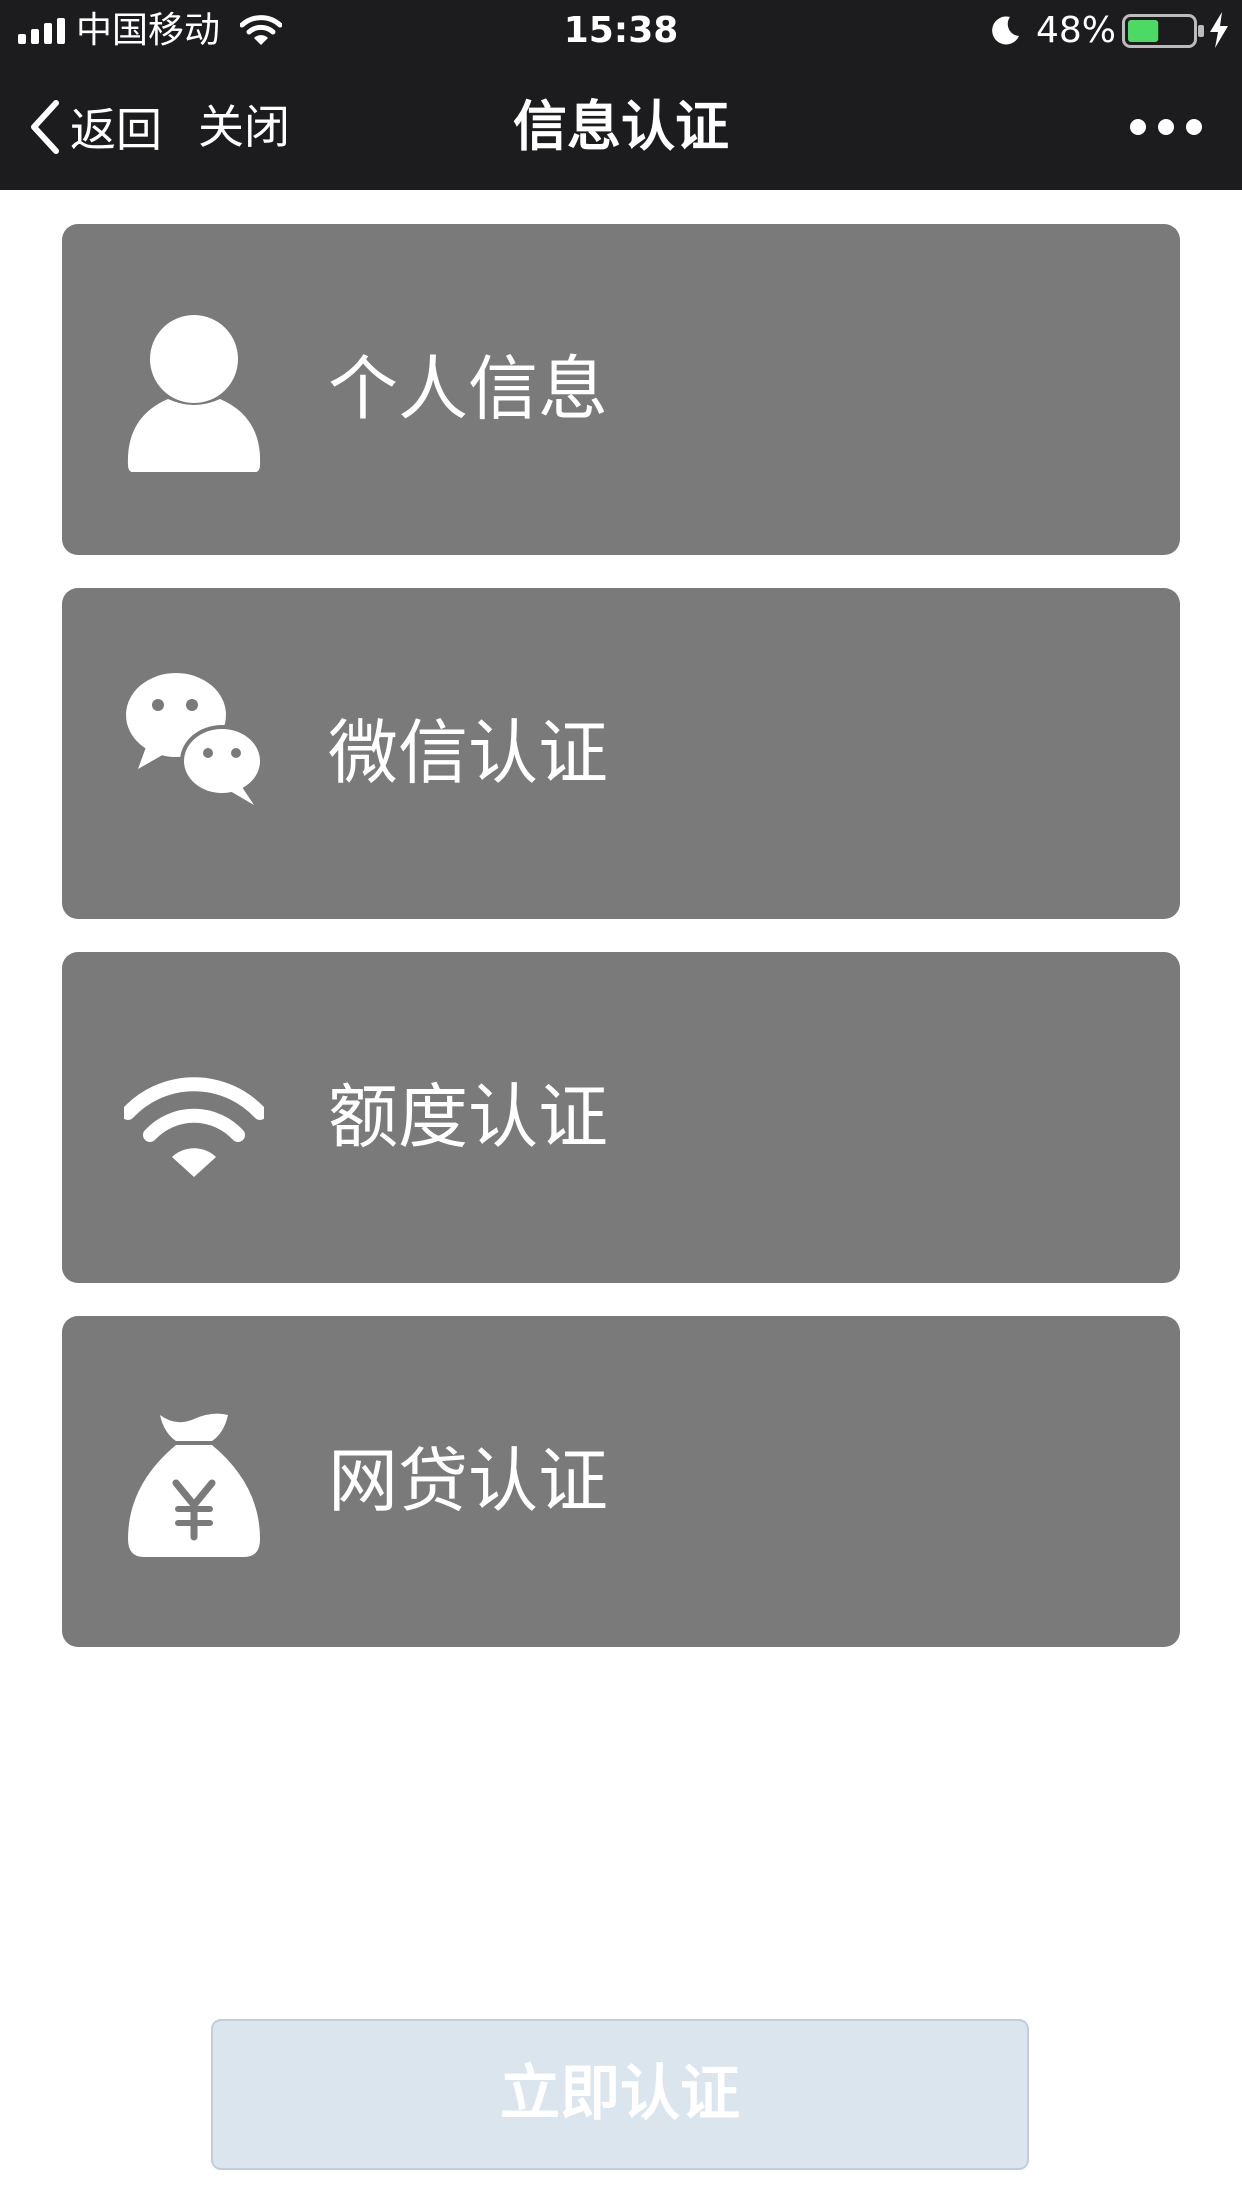 This screenshot has width=1242, height=2208. What do you see at coordinates (41, 31) in the screenshot?
I see `signal-icon` at bounding box center [41, 31].